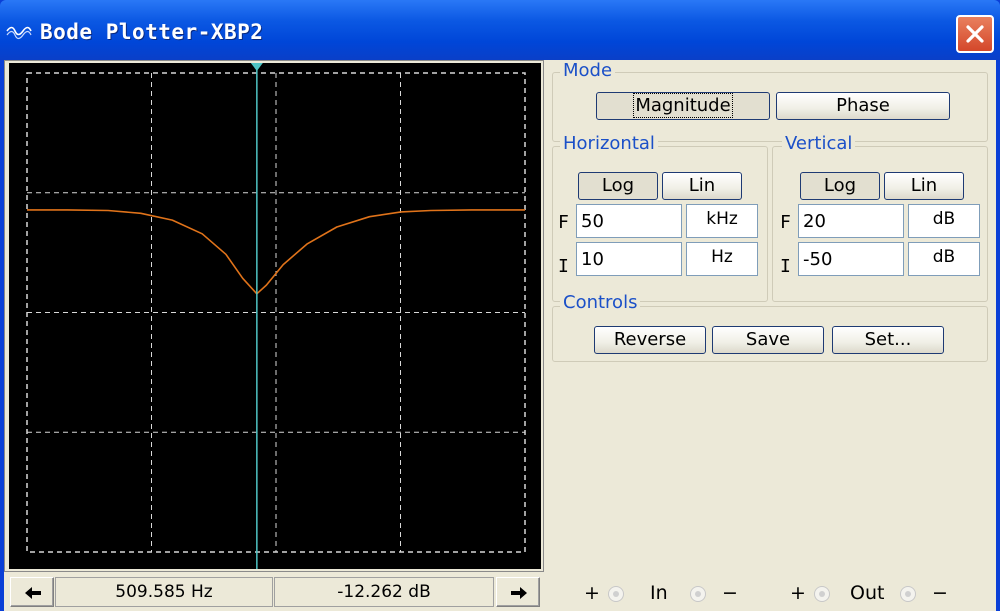 The width and height of the screenshot is (1000, 611). What do you see at coordinates (851, 221) in the screenshot?
I see `vertical-final-field: 20` at bounding box center [851, 221].